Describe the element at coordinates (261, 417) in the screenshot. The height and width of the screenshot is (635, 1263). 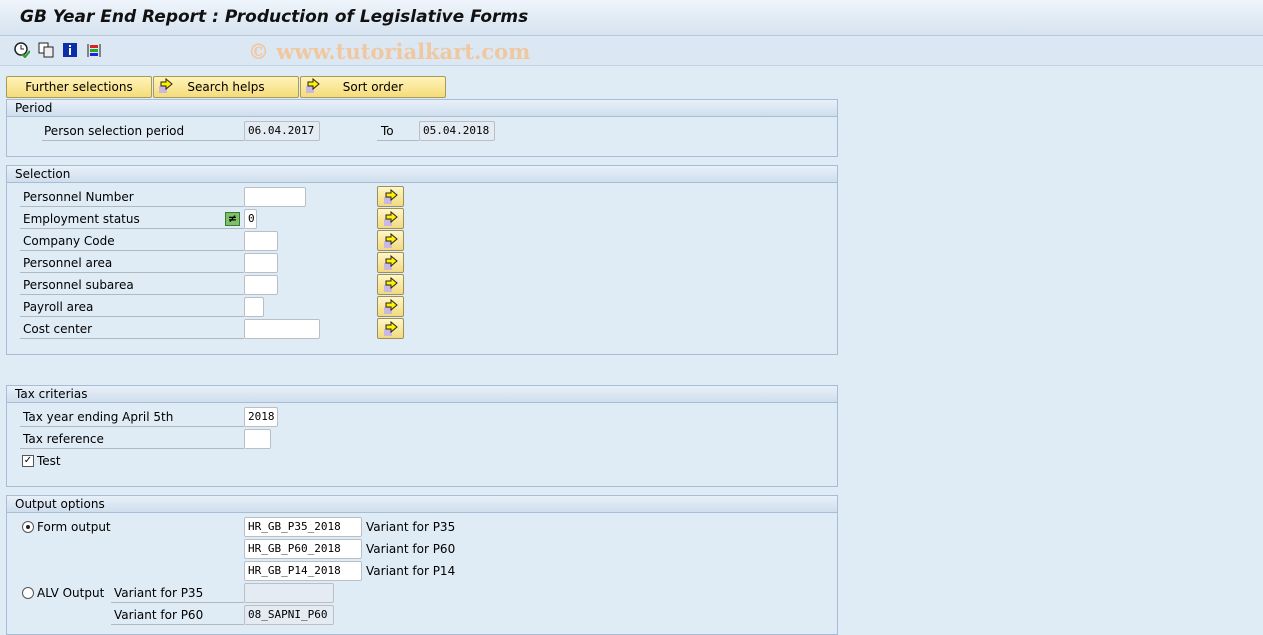
I see `tax-year-field: 2018` at that location.